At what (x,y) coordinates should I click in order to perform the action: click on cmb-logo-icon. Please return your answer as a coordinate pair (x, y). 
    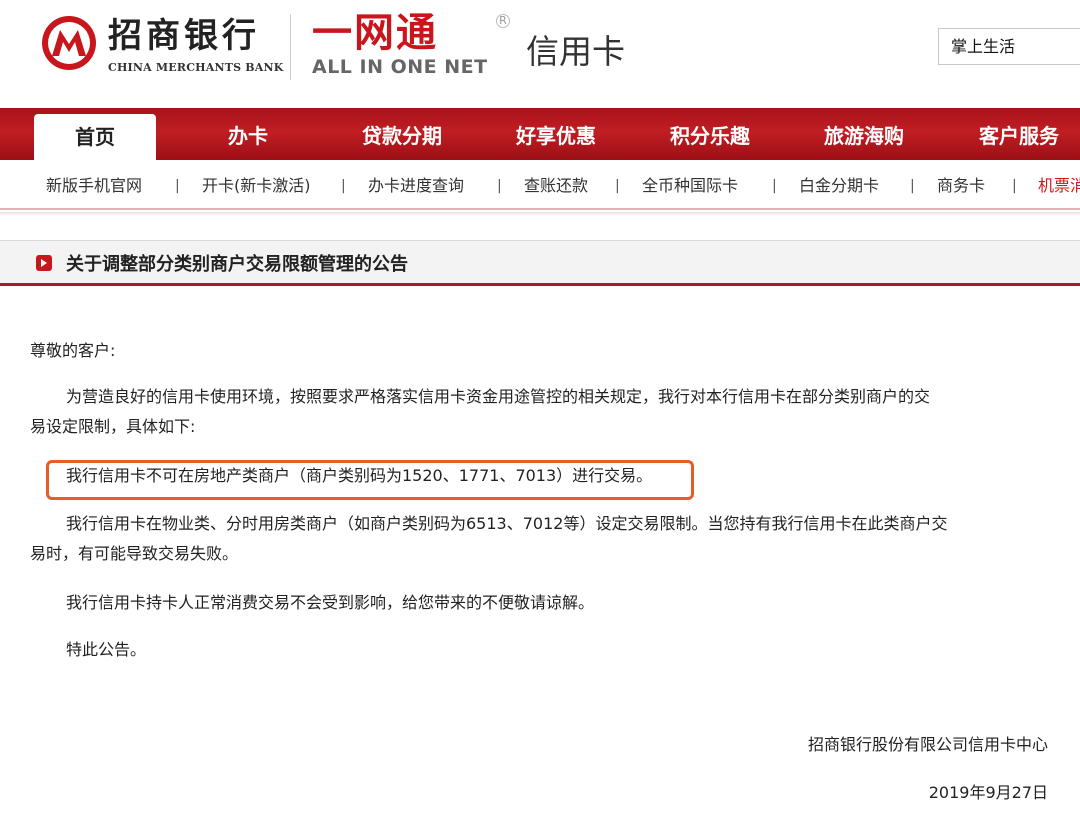
    Looking at the image, I should click on (69, 43).